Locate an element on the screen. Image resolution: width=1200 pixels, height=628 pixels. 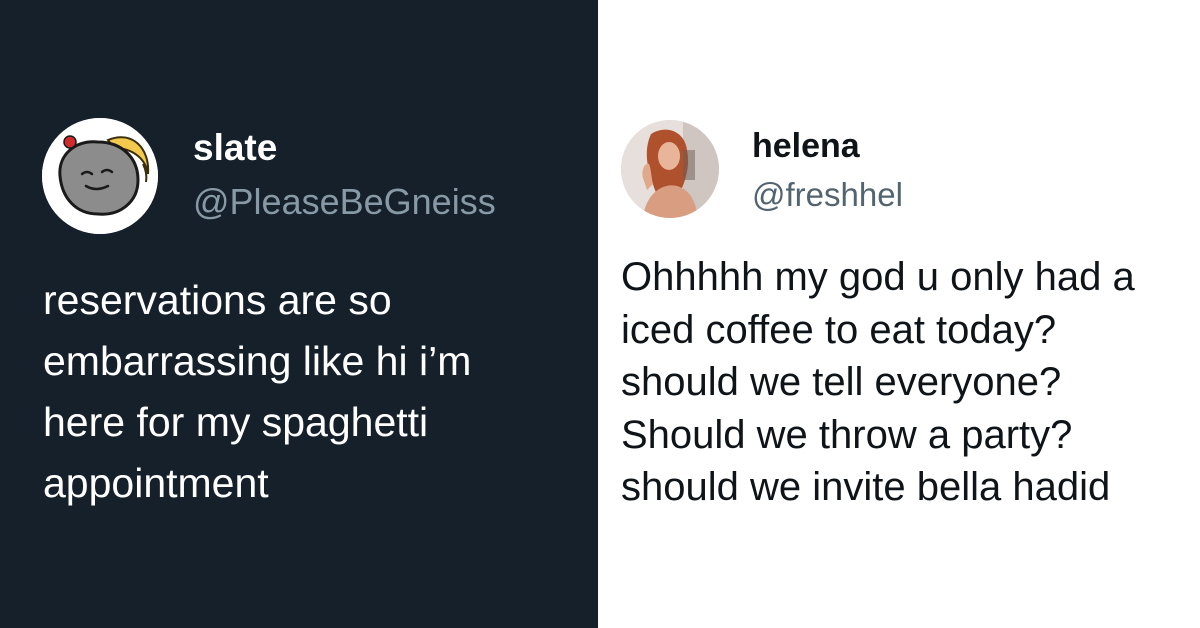
user-handle: @PleaseBeGneiss is located at coordinates (344, 202).